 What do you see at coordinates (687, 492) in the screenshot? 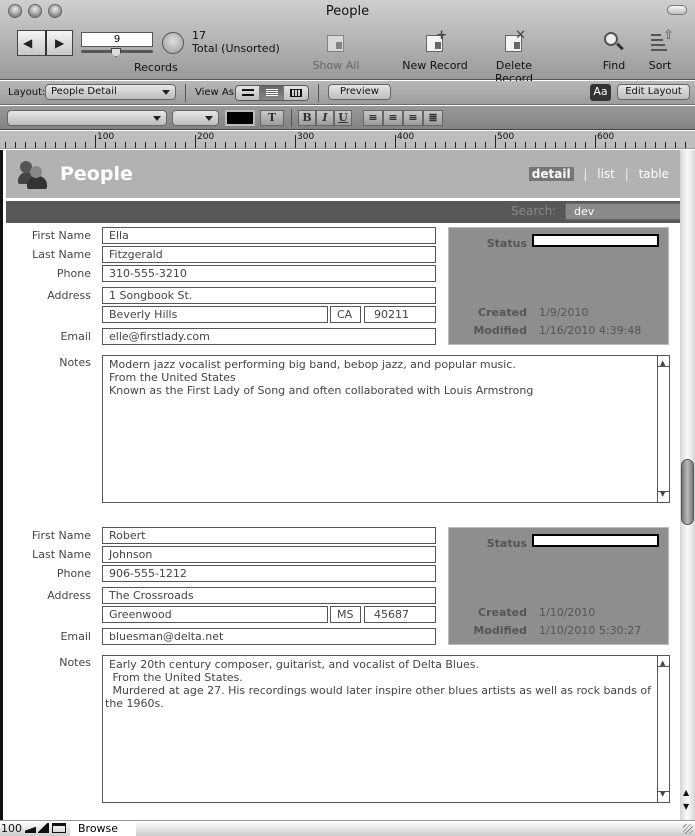
I see `scrollbar-thumb` at bounding box center [687, 492].